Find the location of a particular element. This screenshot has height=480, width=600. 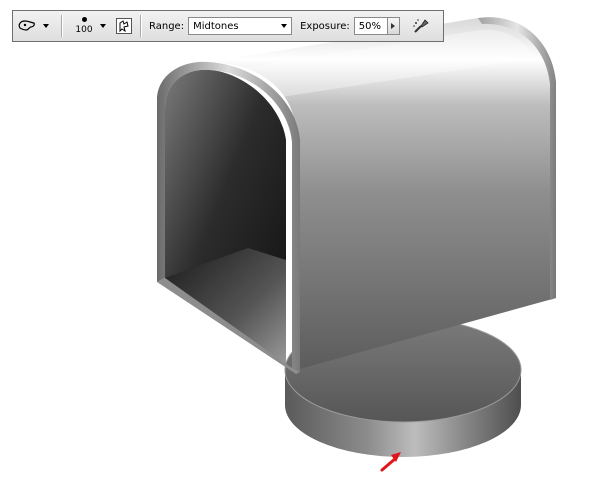

exposure-slider-button is located at coordinates (393, 26).